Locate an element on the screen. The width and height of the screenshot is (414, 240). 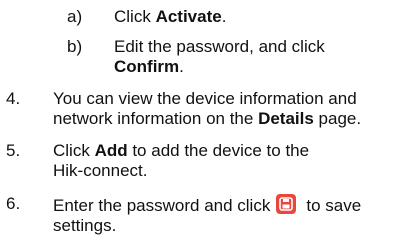
step-text-line1: Enter the password and click to save is located at coordinates (207, 205).